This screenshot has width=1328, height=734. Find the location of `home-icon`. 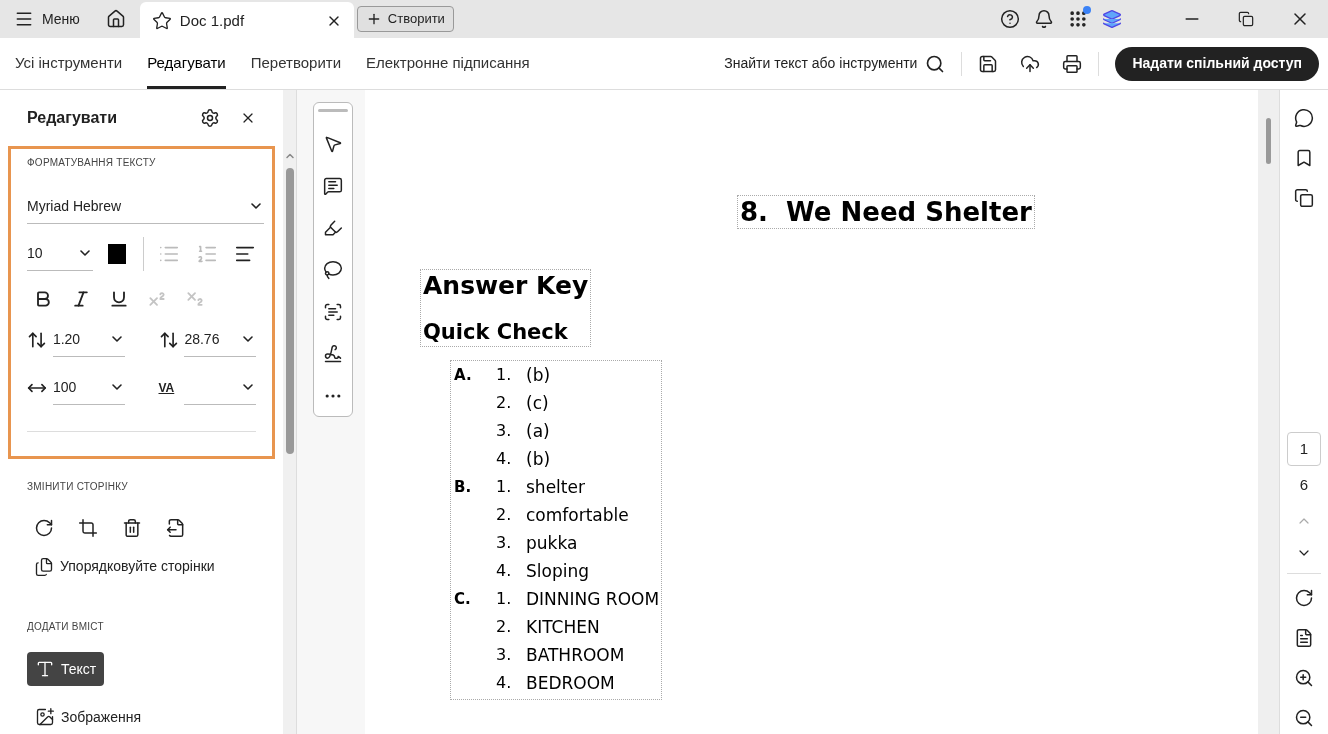

home-icon is located at coordinates (115, 19).